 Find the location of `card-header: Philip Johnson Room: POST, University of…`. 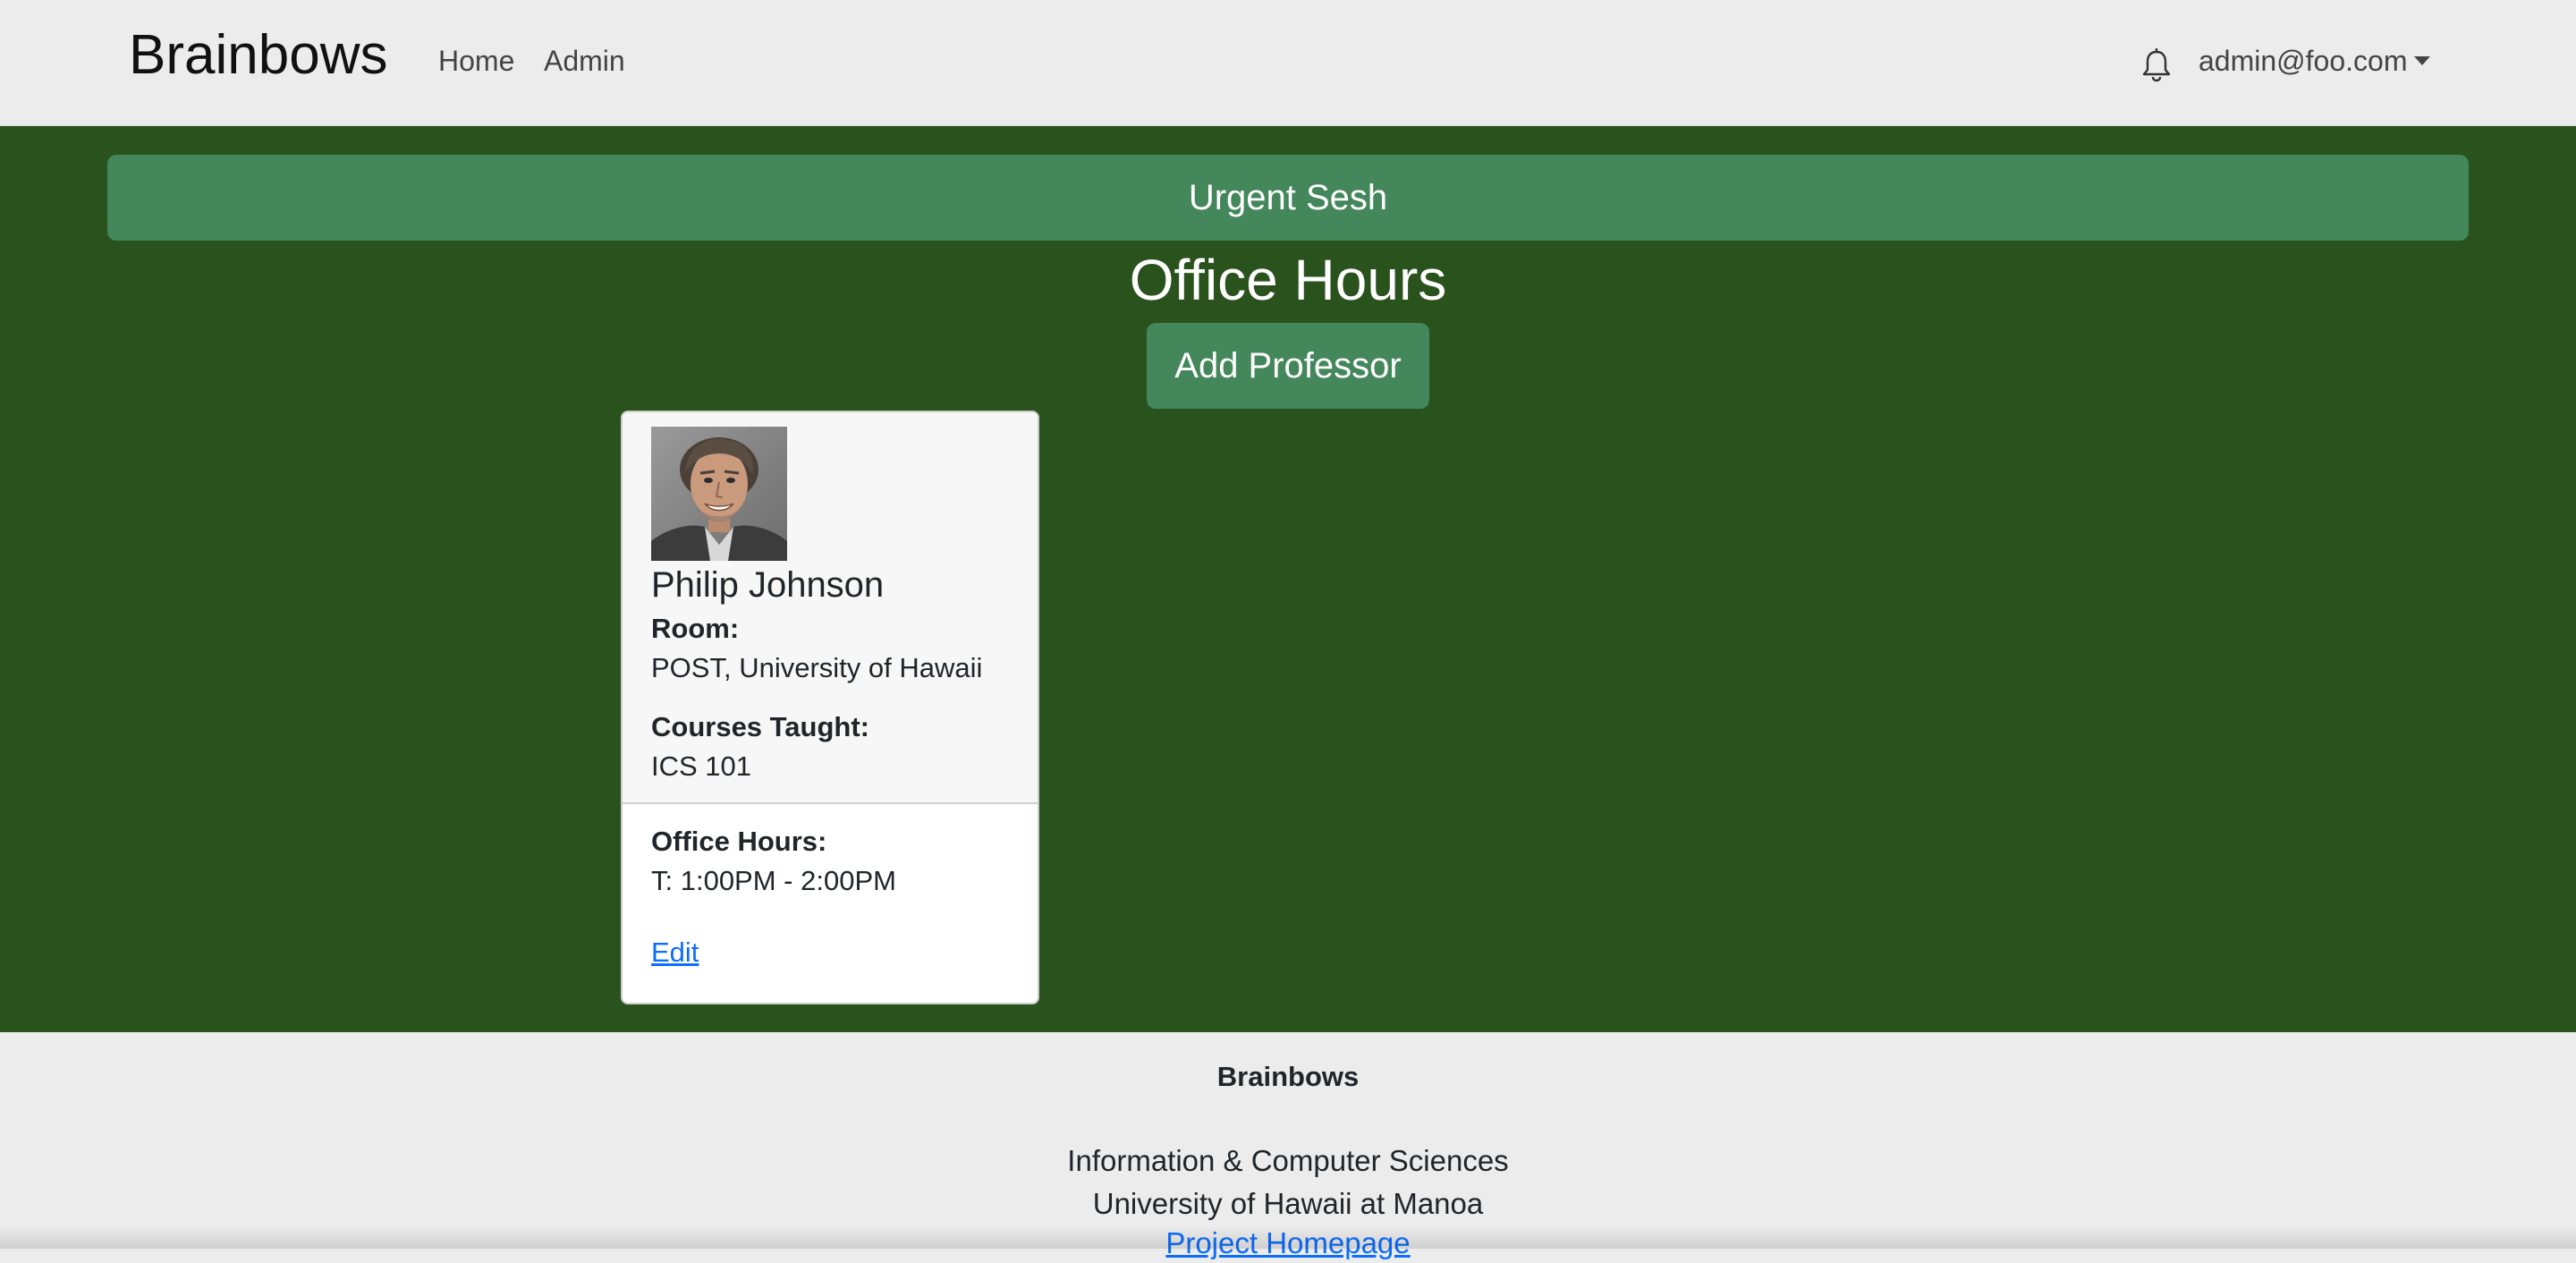

card-header: Philip Johnson Room: POST, University of… is located at coordinates (830, 608).